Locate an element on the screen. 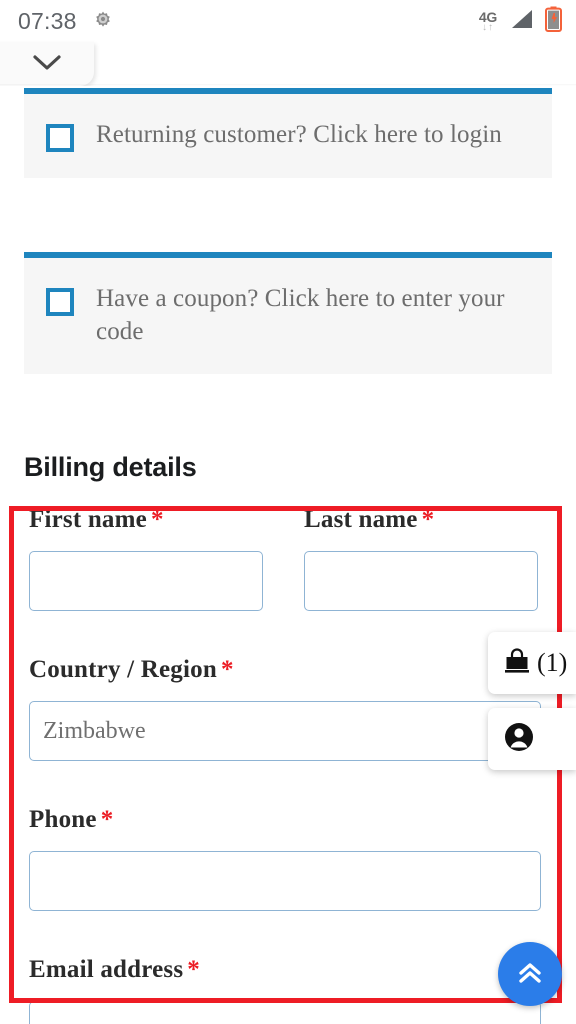 This screenshot has width=576, height=1024. country-field-group: Country / Region * is located at coordinates (285, 708).